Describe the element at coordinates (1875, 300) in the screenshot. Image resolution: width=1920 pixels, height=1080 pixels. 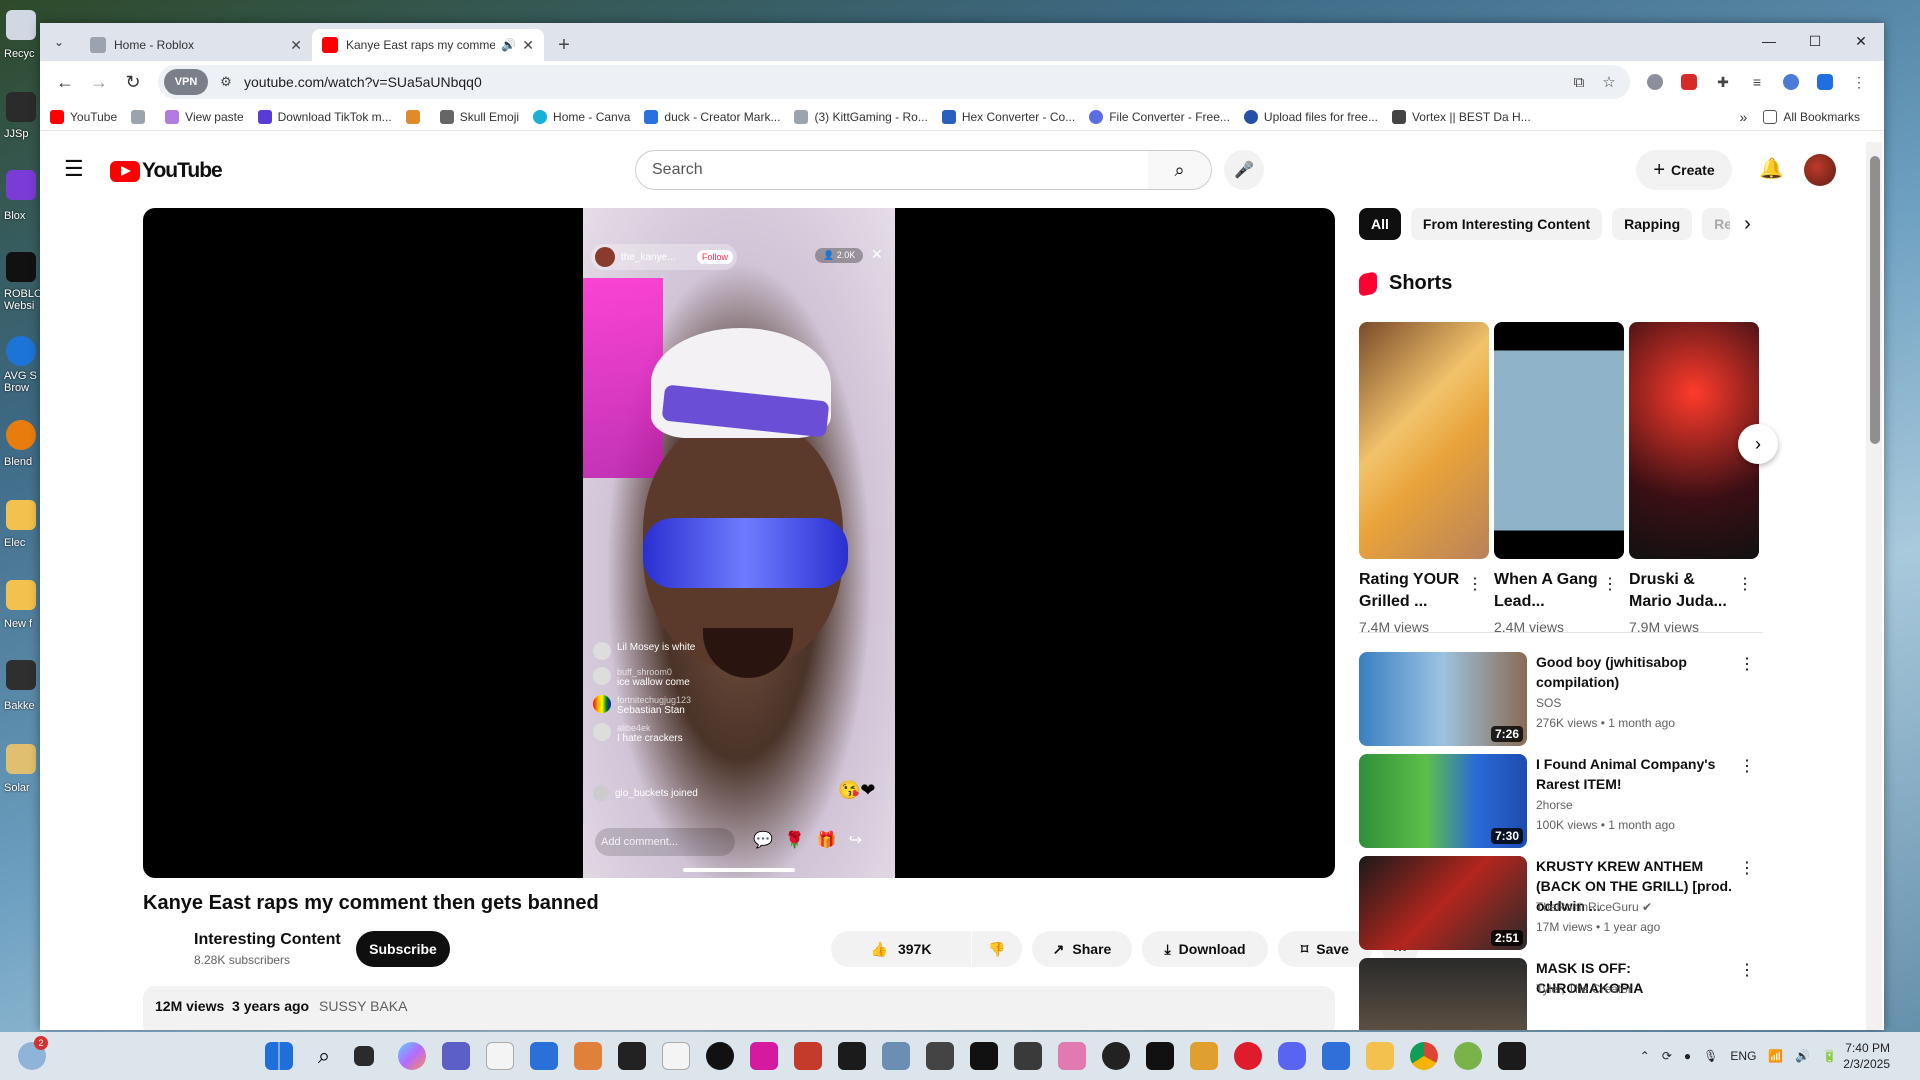
I see `scrollbar-thumb` at that location.